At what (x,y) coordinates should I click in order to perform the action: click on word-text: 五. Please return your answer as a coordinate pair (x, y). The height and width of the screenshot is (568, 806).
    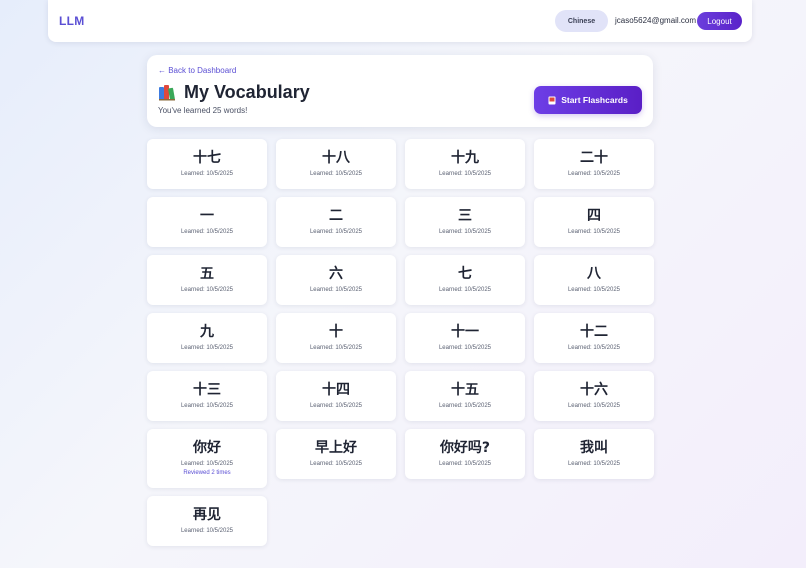
    Looking at the image, I should click on (207, 274).